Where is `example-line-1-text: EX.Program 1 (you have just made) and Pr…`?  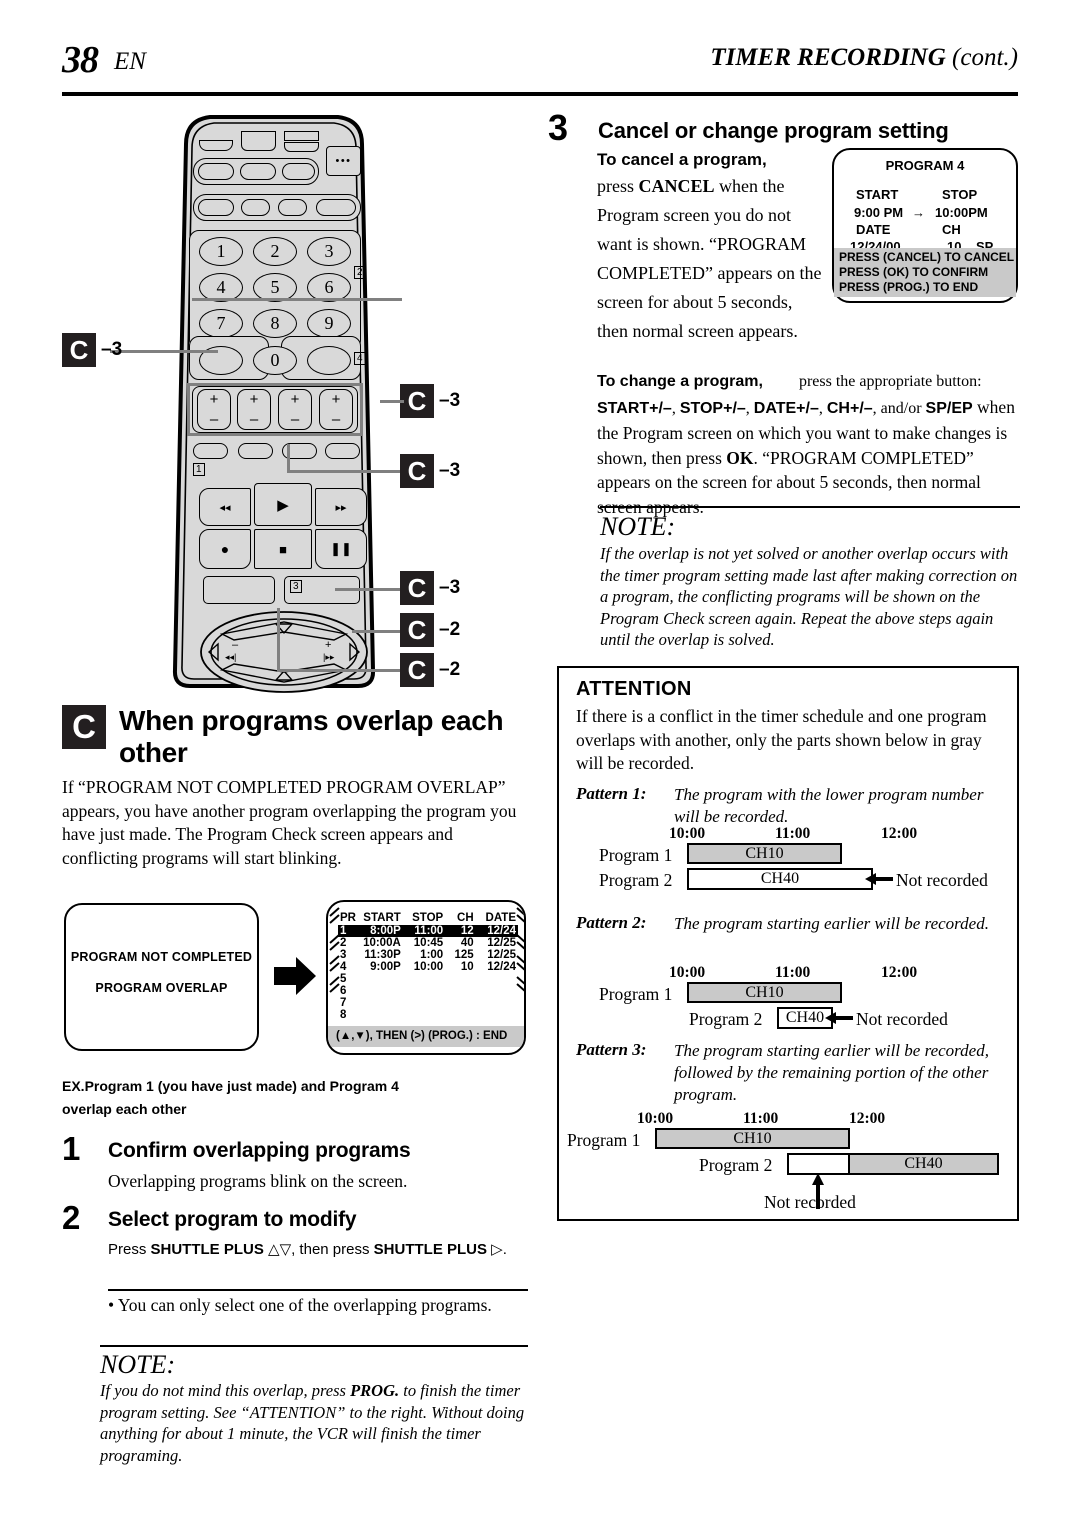
example-line-1-text: EX.Program 1 (you have just made) and Pr… is located at coordinates (230, 1086).